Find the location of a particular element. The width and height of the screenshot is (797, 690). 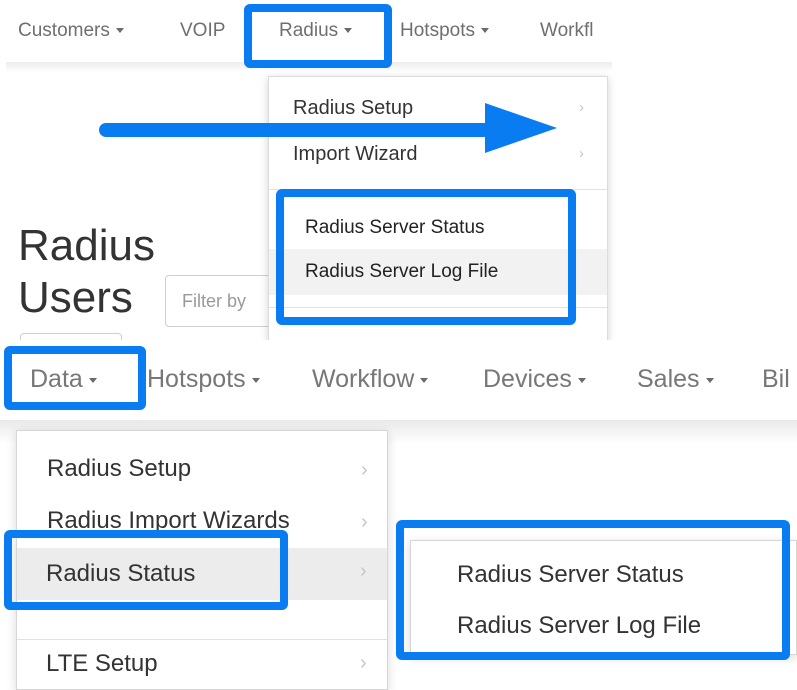

nav-devices-label: Devices is located at coordinates (527, 379).